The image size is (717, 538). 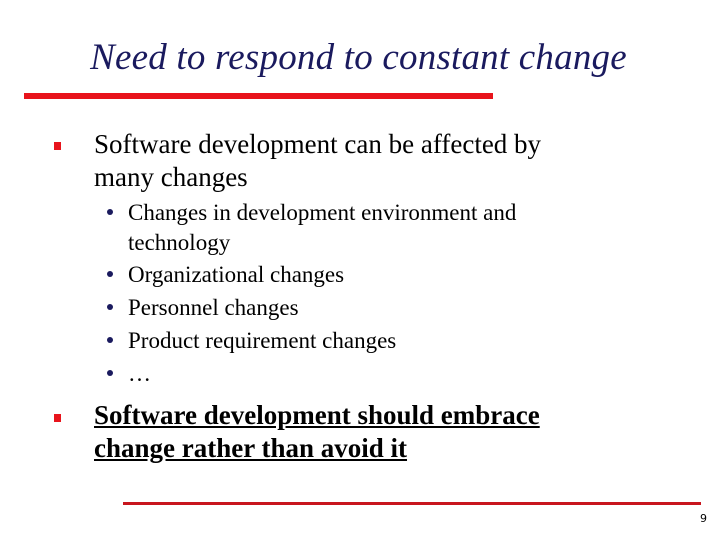 I want to click on sub-bullet-2: Organizational changes, so click(x=236, y=274).